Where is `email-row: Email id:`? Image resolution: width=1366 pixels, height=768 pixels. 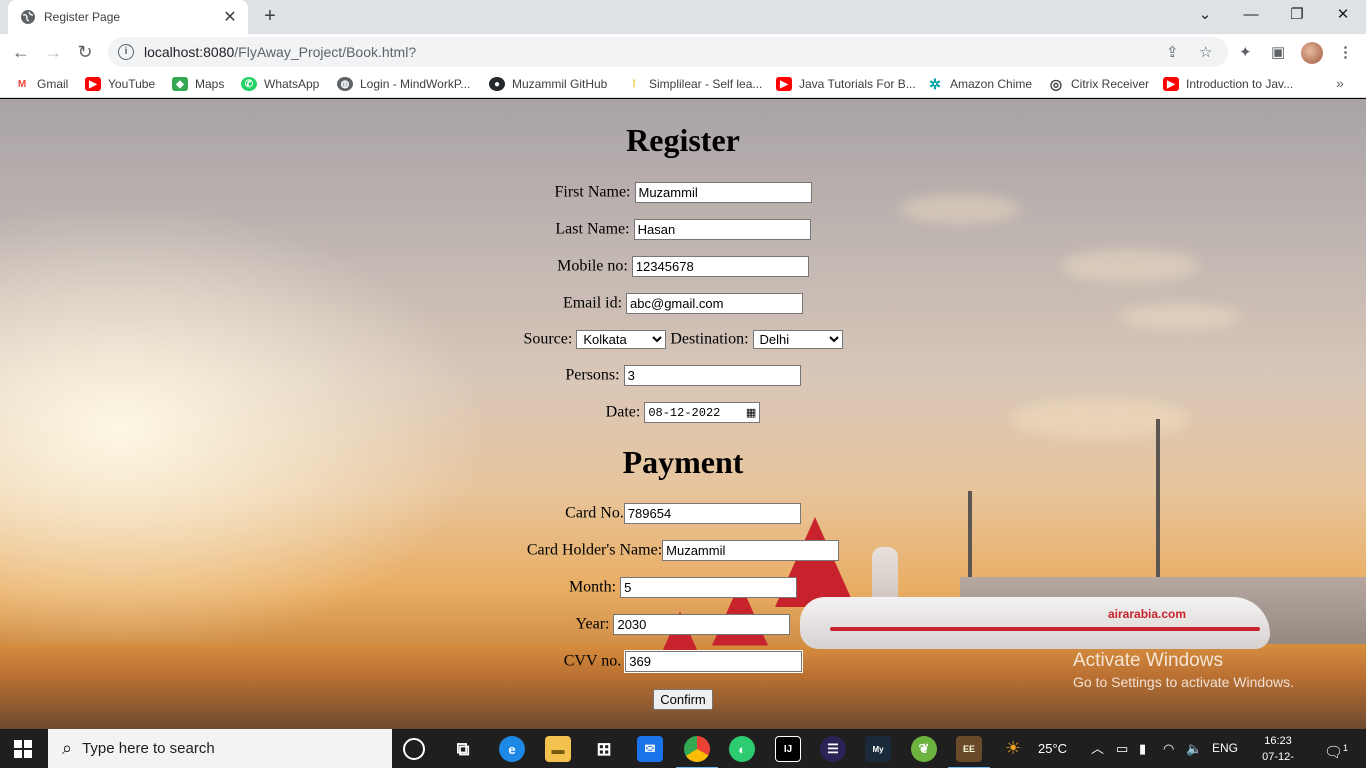
email-row: Email id: is located at coordinates (683, 303).